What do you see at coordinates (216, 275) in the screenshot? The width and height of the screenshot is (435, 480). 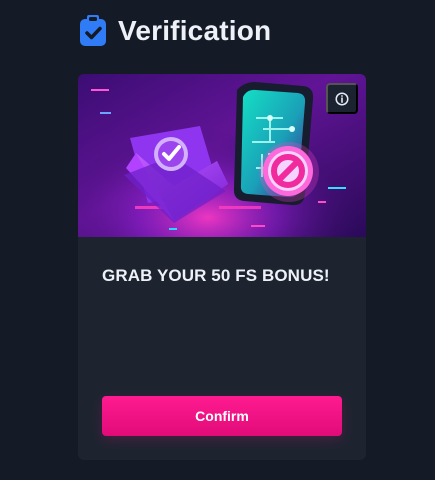 I see `bonus-headline: GRAB YOUR 50 FS BONUS!` at bounding box center [216, 275].